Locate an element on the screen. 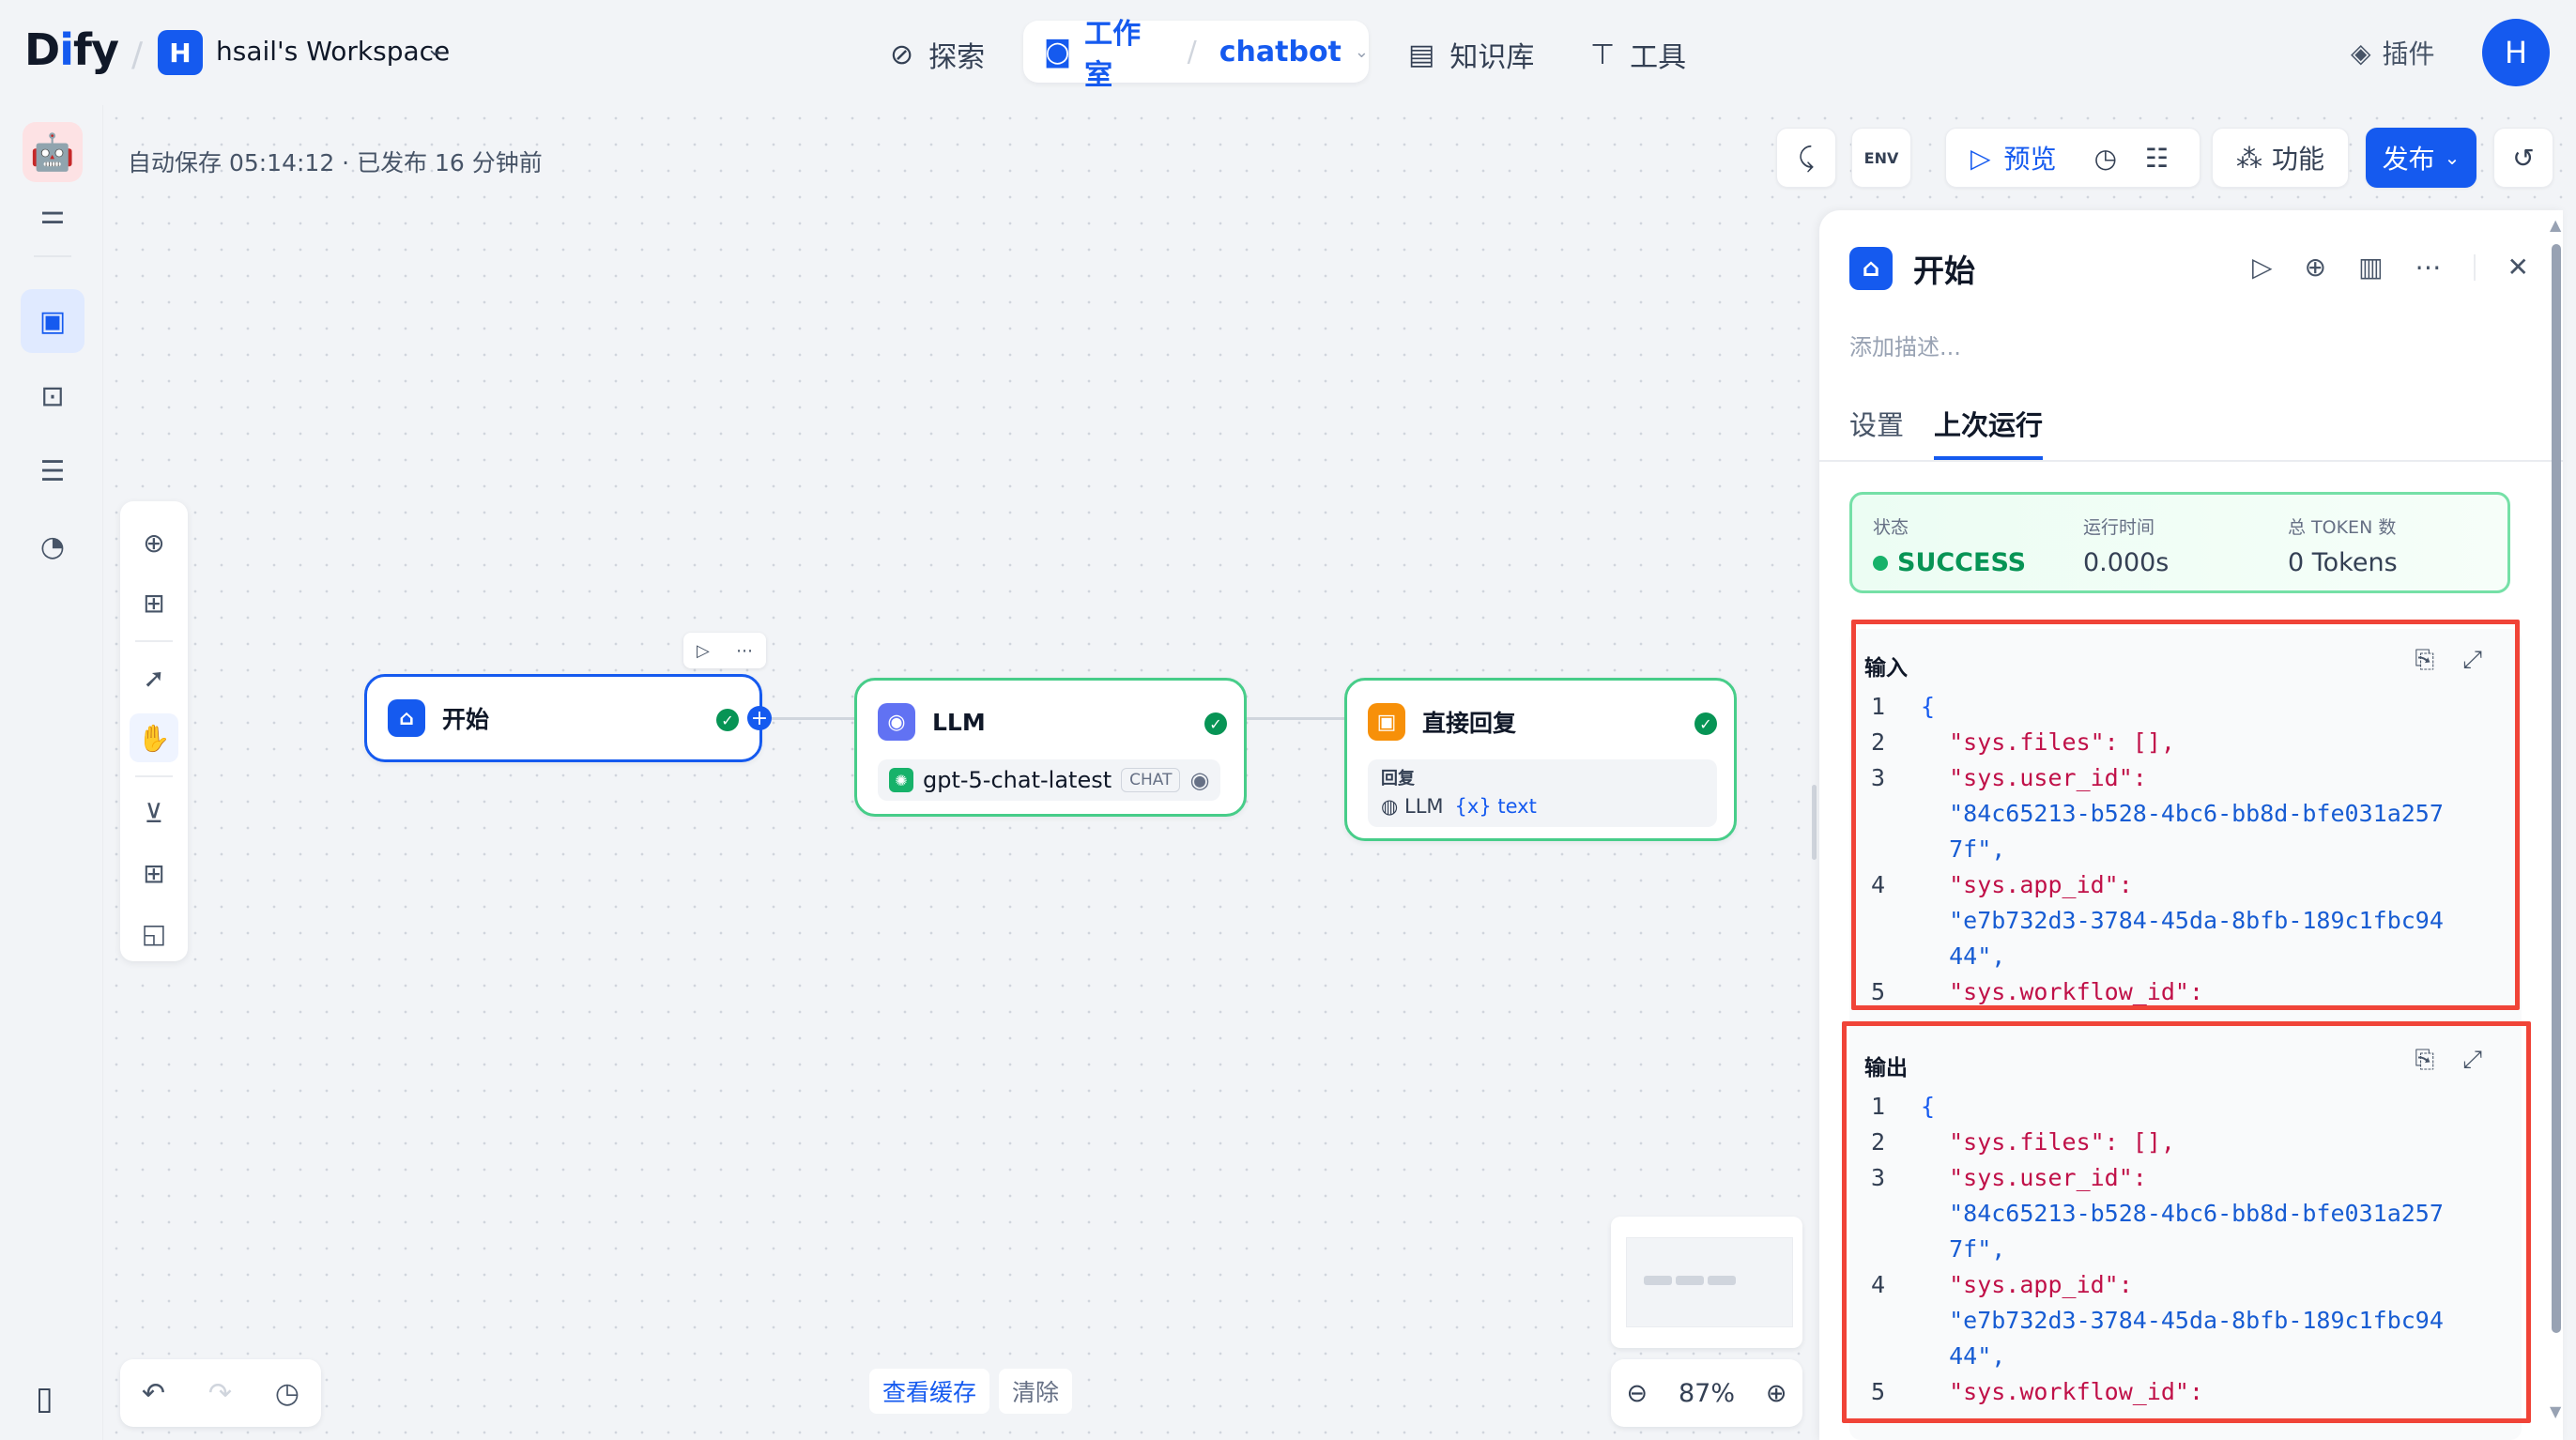  user-avatar: H is located at coordinates (2516, 53).